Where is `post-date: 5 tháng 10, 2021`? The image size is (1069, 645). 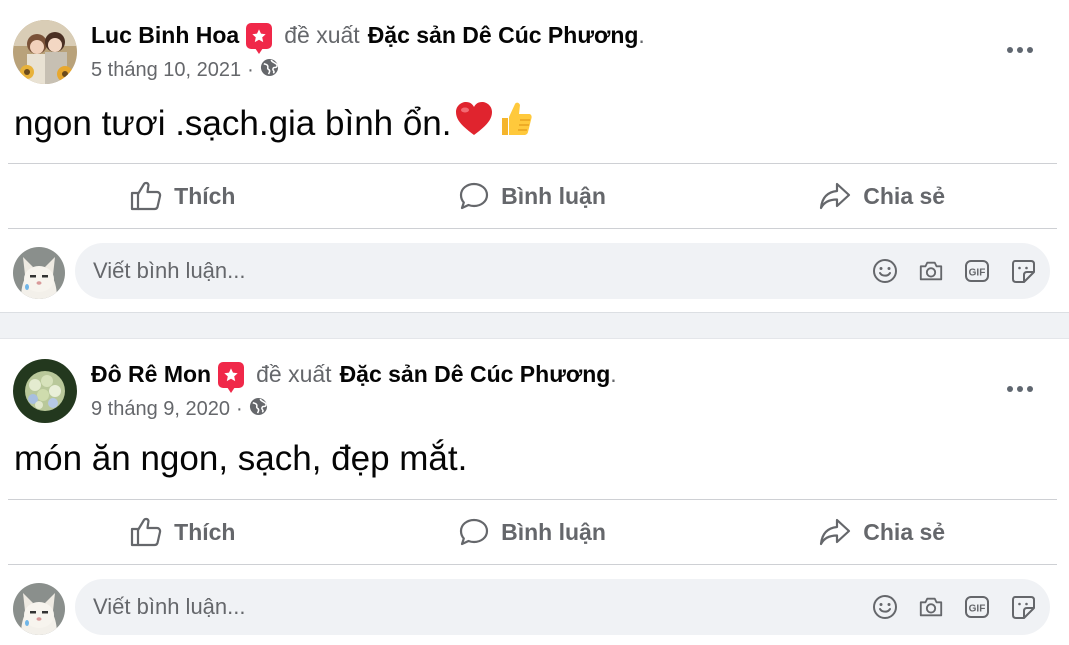
post-date: 5 tháng 10, 2021 is located at coordinates (166, 70).